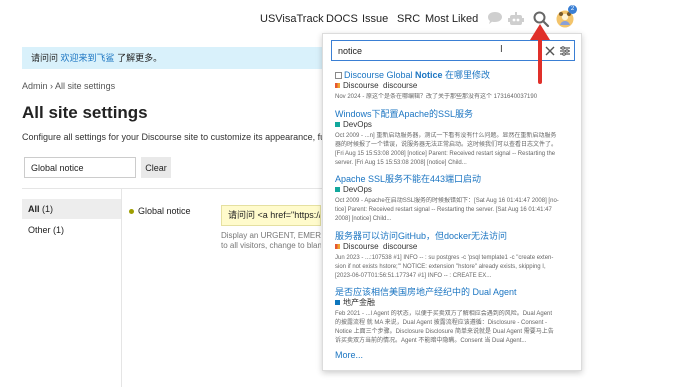 The height and width of the screenshot is (387, 690). Describe the element at coordinates (359, 302) in the screenshot. I see `category-name: 地产金融` at that location.